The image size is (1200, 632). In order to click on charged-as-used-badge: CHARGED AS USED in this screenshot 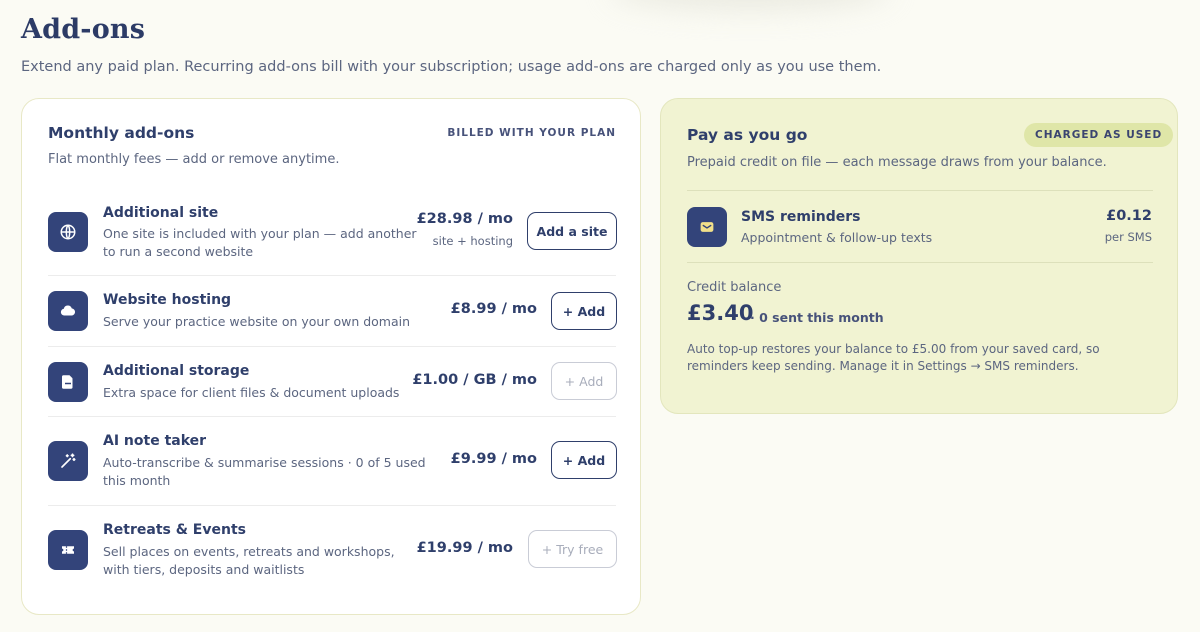, I will do `click(1099, 135)`.